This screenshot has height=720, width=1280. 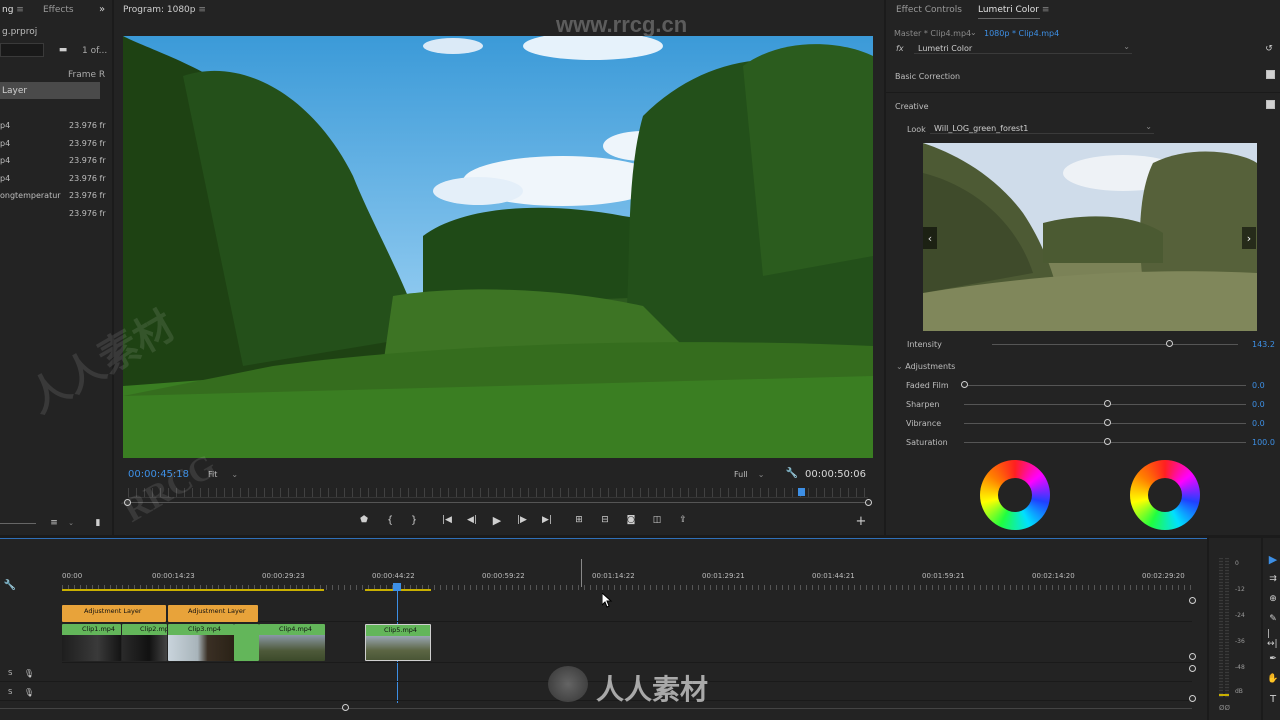 I want to click on export-frame-icon: ◙, so click(x=631, y=520).